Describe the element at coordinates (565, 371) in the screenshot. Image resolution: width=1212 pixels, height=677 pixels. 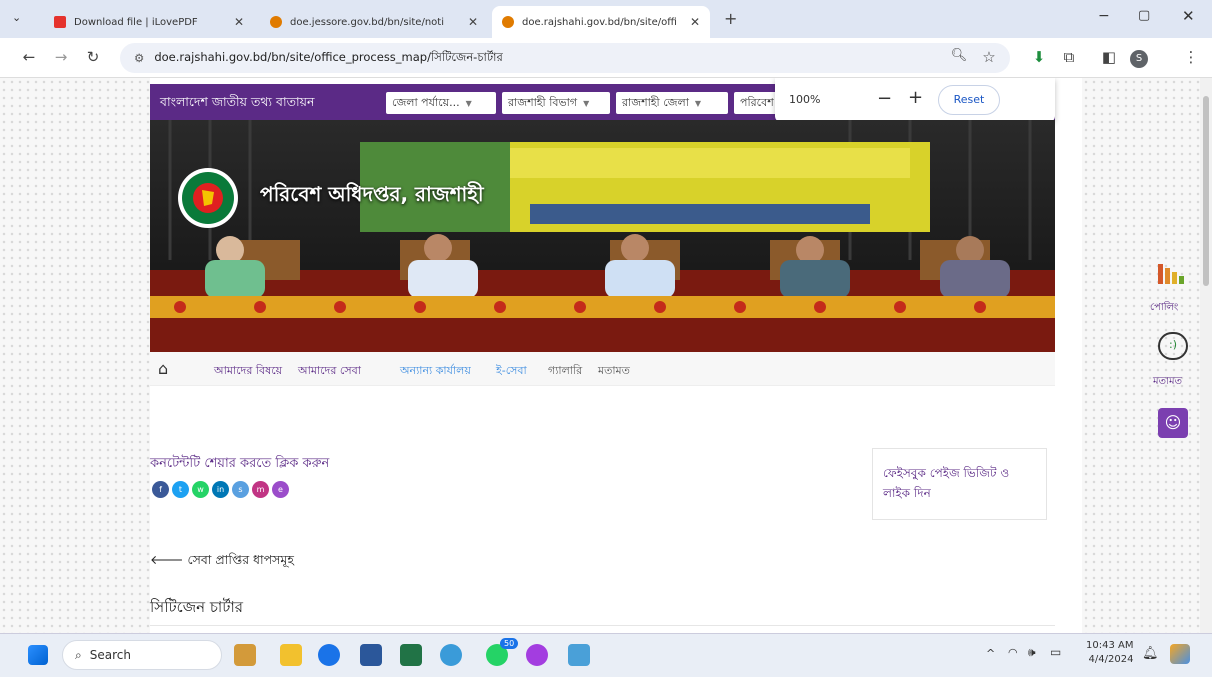
I see `nav-gallery: গ্যালারি` at that location.